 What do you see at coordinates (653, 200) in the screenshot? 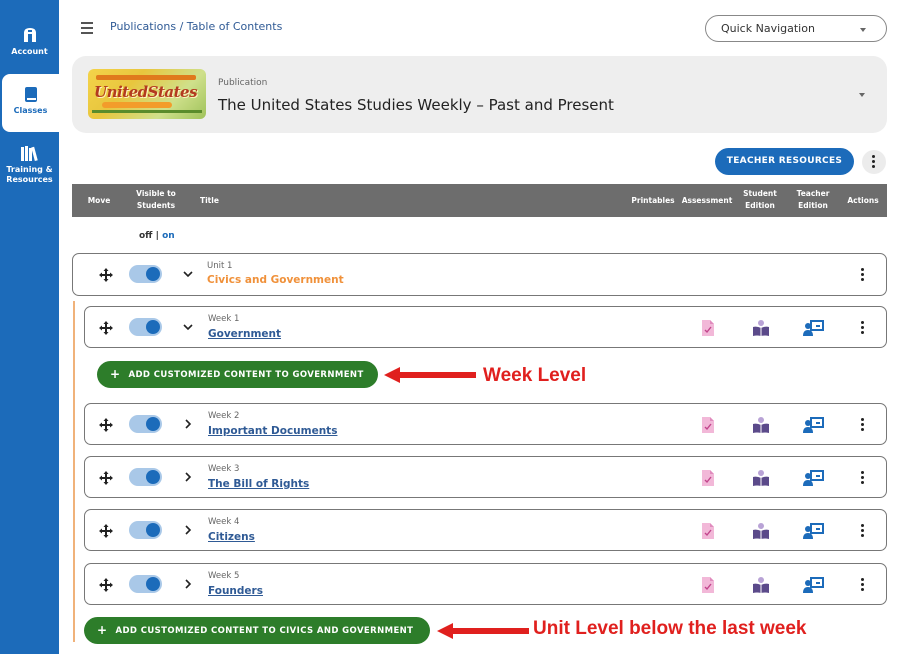
I see `header-printables: Printables` at bounding box center [653, 200].